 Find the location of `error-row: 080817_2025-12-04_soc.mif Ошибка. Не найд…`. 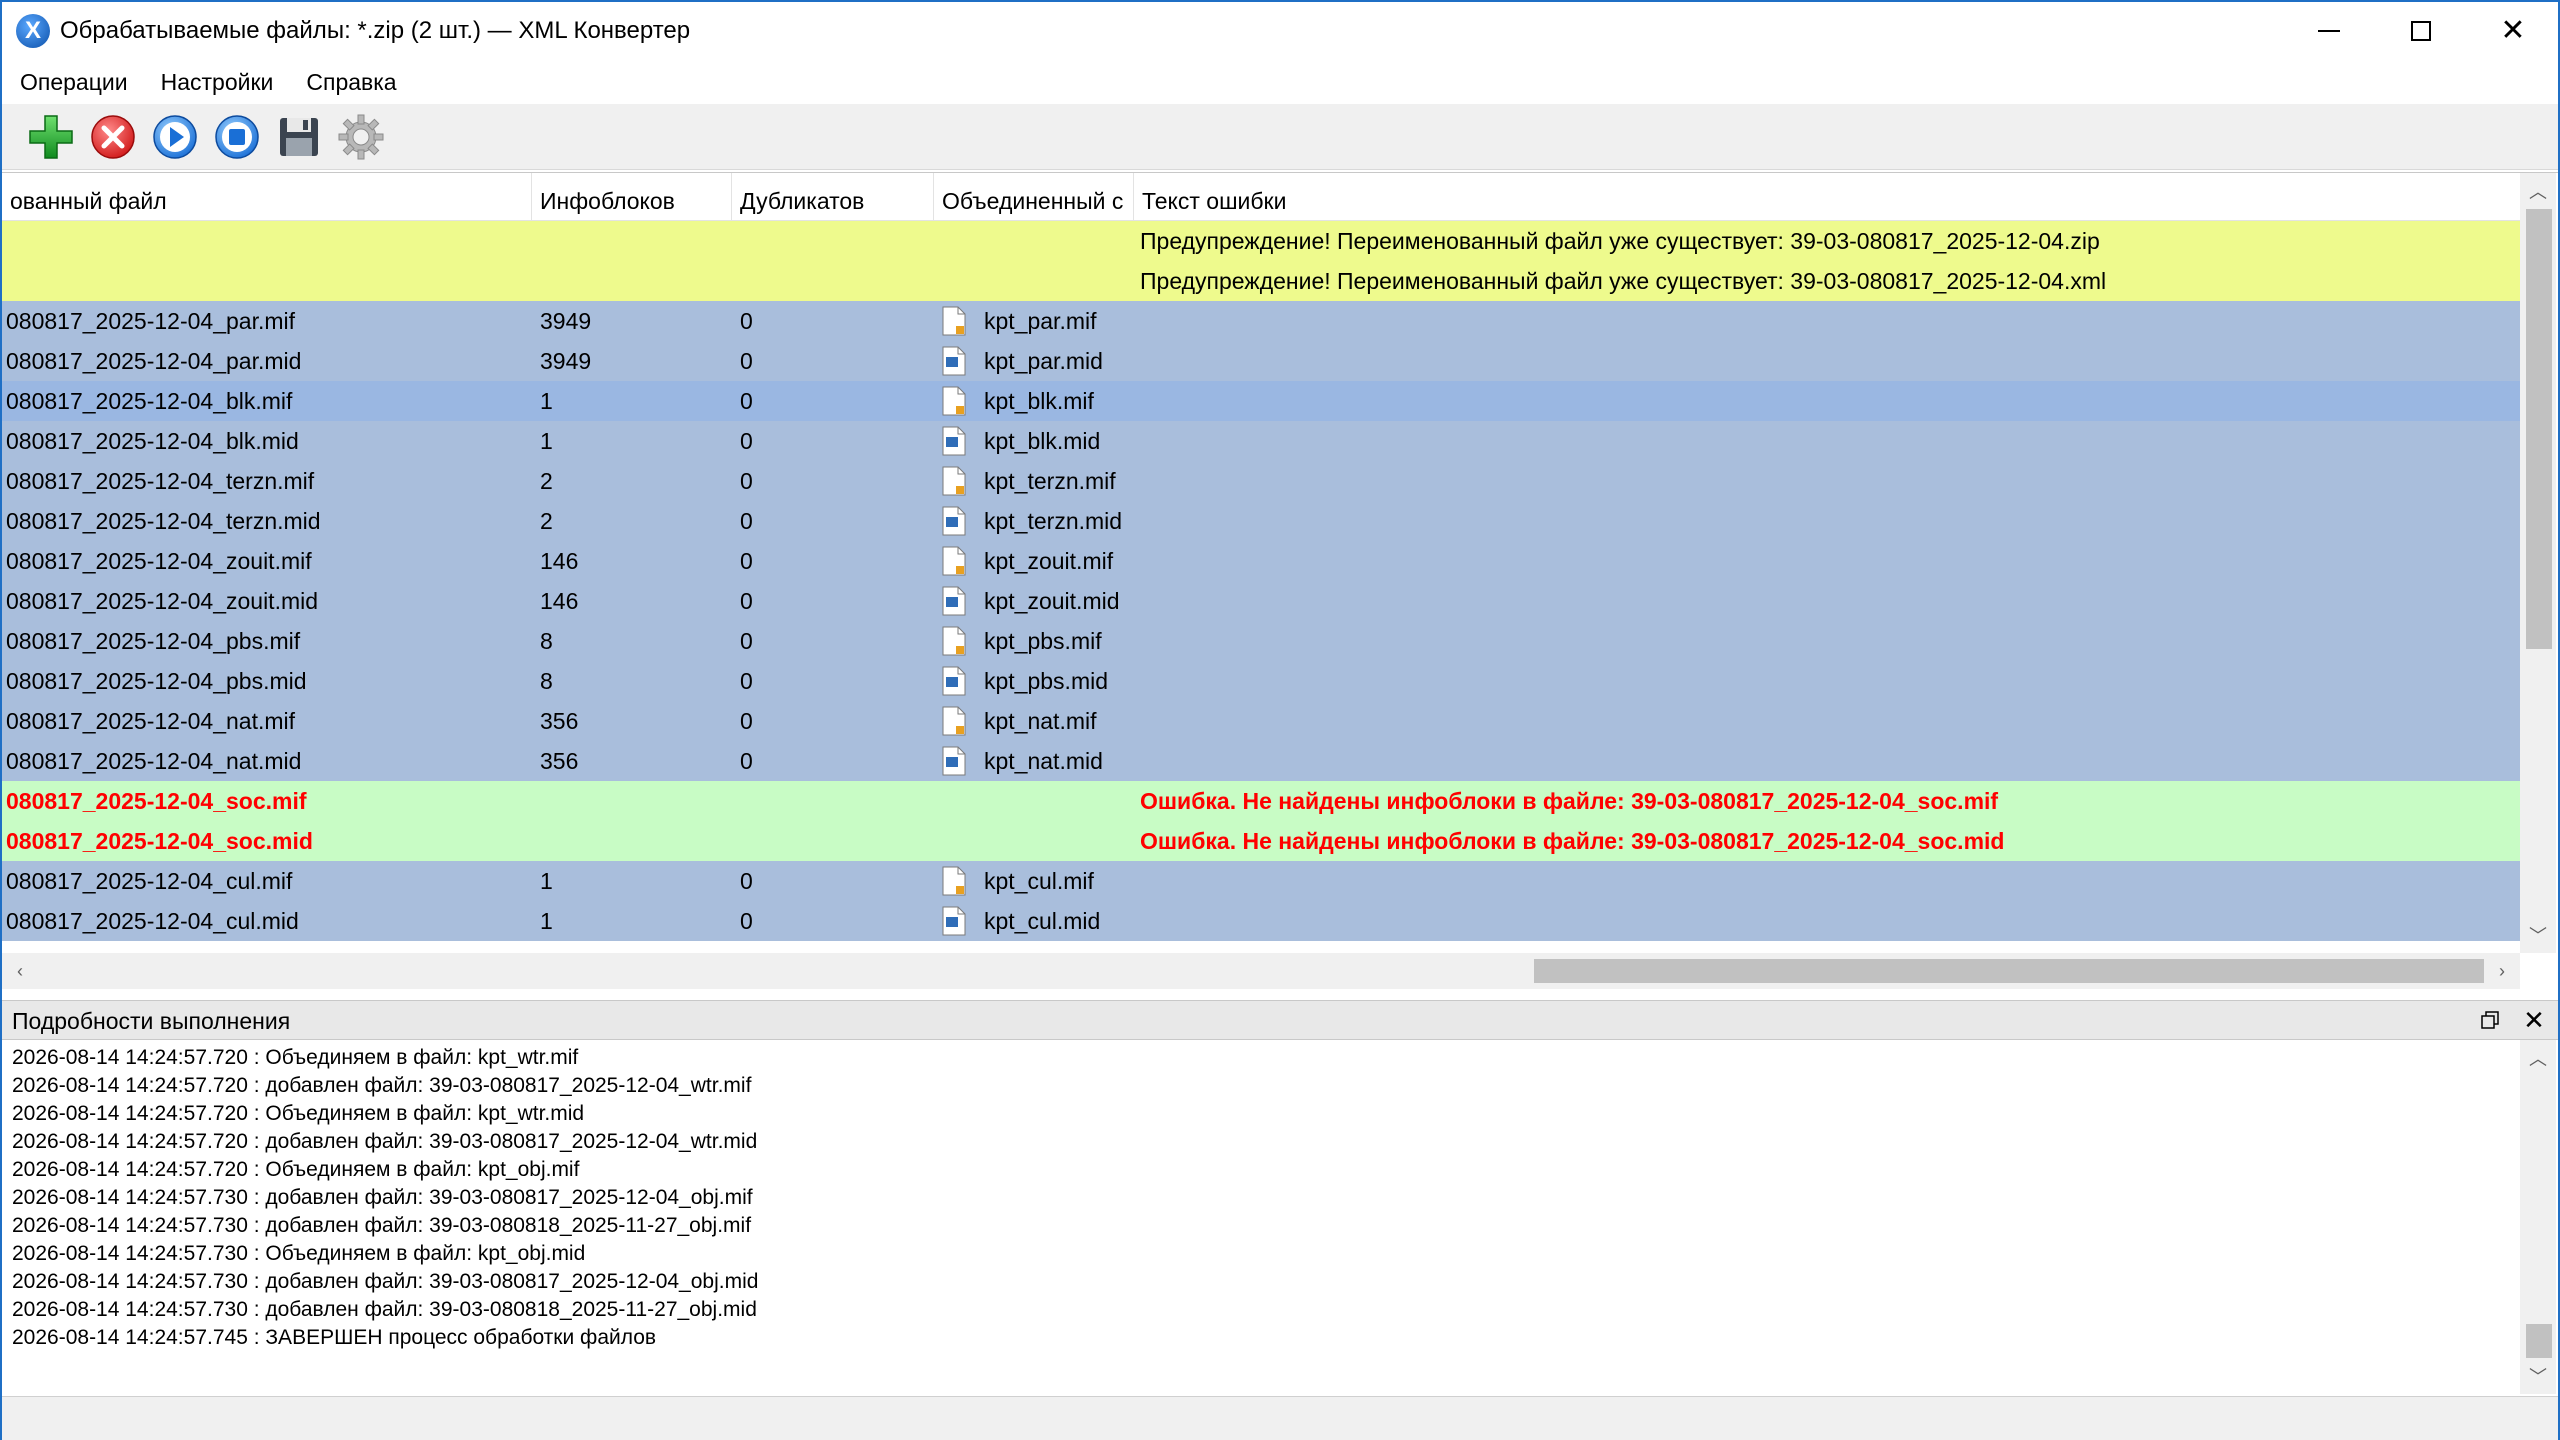

error-row: 080817_2025-12-04_soc.mif Ошибка. Не найд… is located at coordinates (1261, 801).